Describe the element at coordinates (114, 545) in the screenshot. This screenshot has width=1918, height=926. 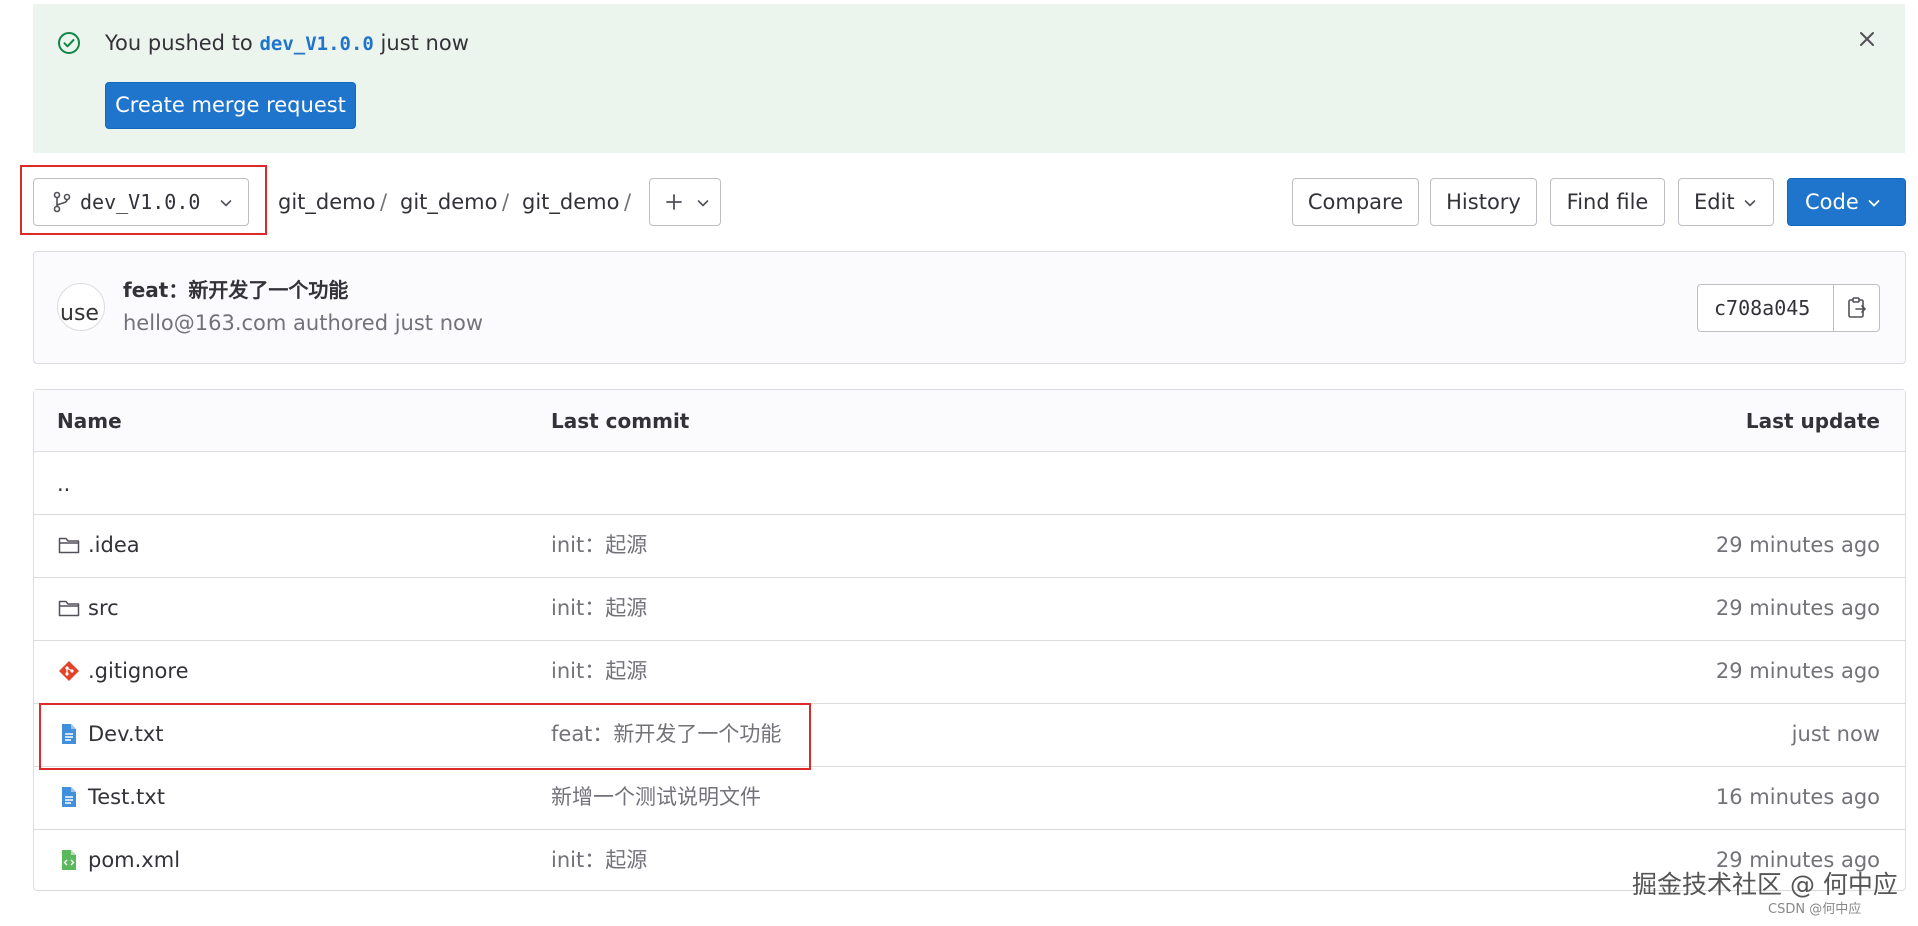
I see `file-name: .idea` at that location.